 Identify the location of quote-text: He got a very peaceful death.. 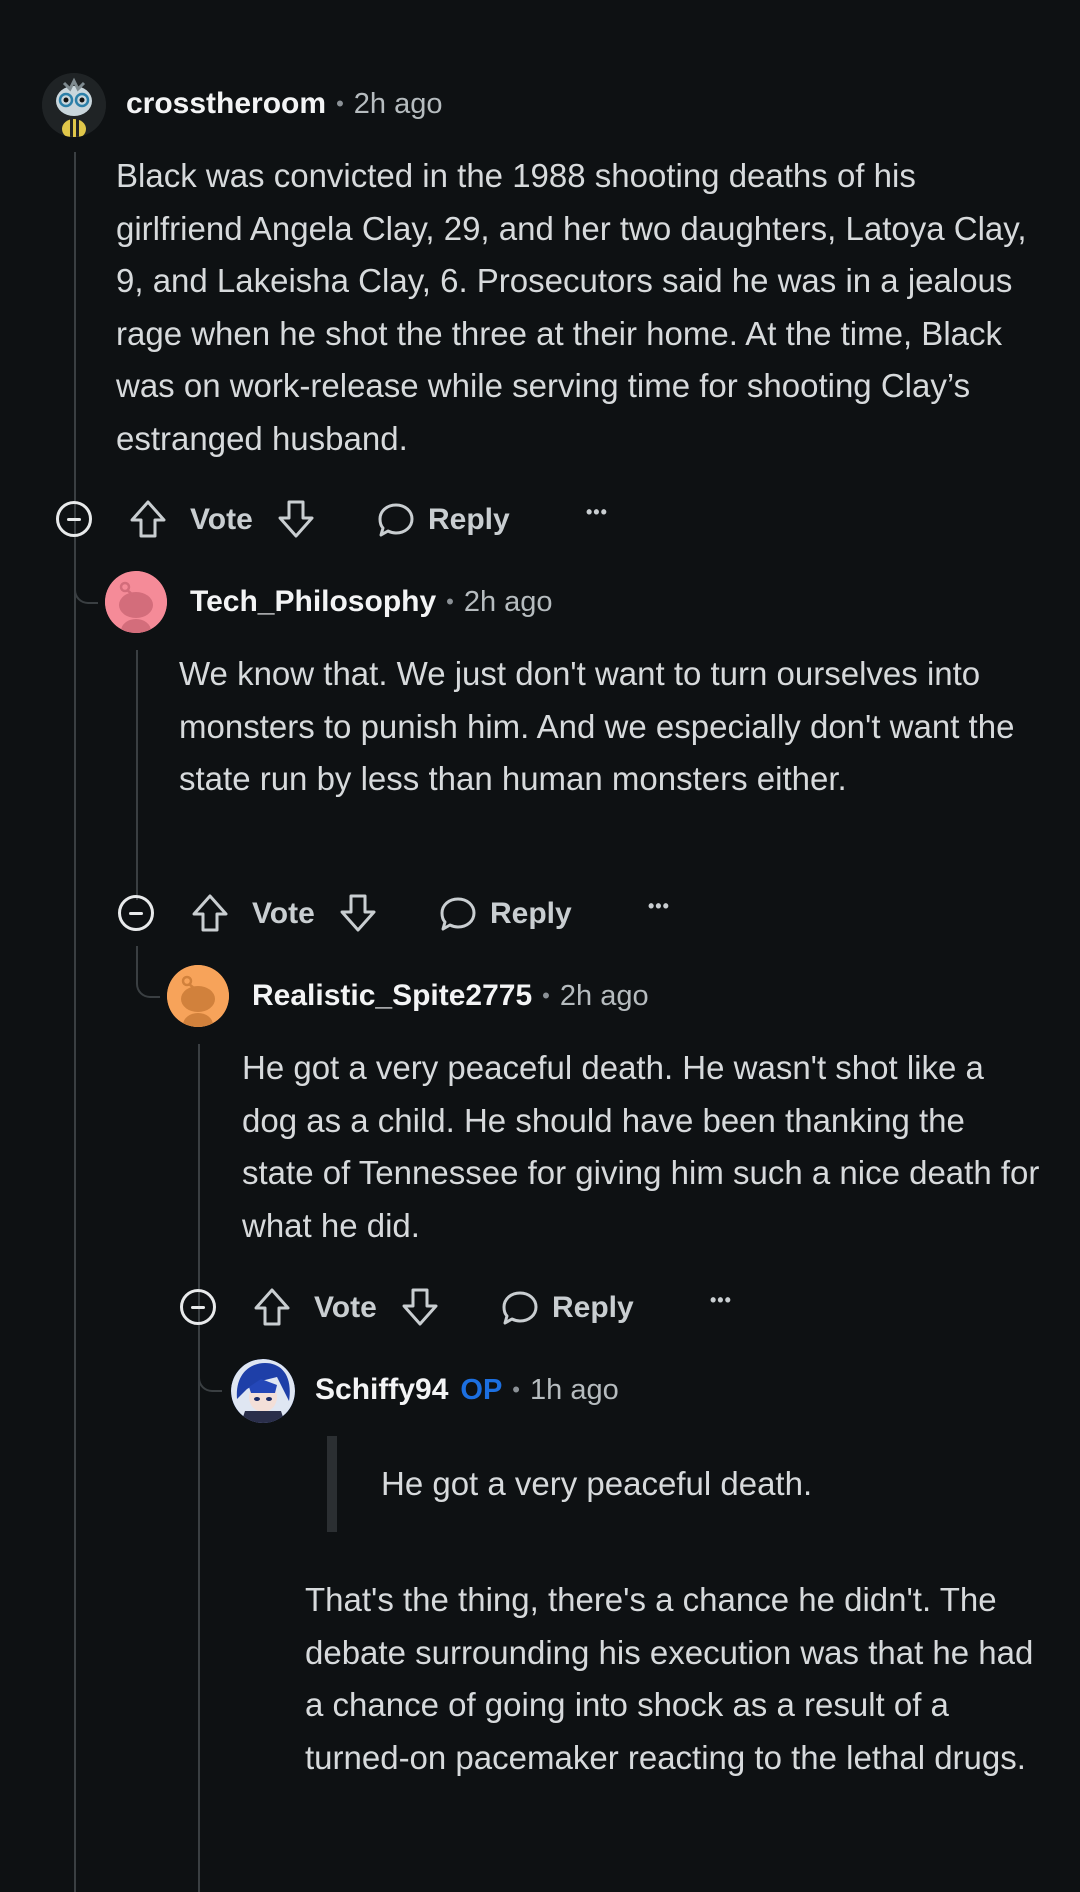
(597, 1483).